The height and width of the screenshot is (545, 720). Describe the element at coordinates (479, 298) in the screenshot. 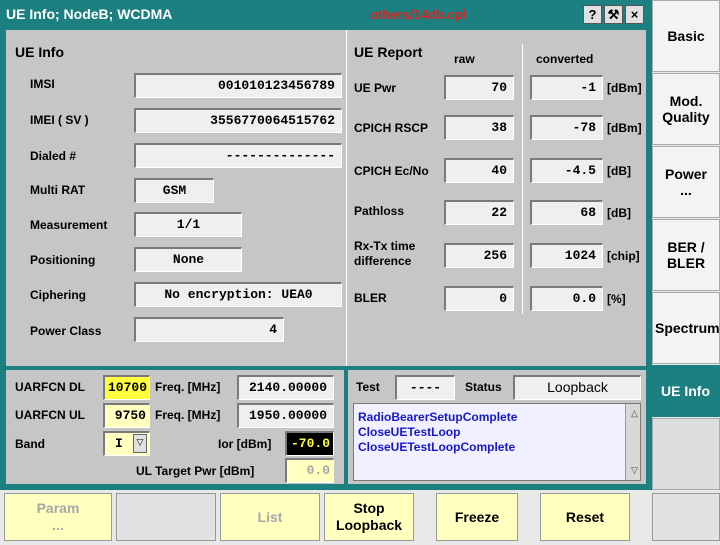

I see `bler-raw: 0` at that location.